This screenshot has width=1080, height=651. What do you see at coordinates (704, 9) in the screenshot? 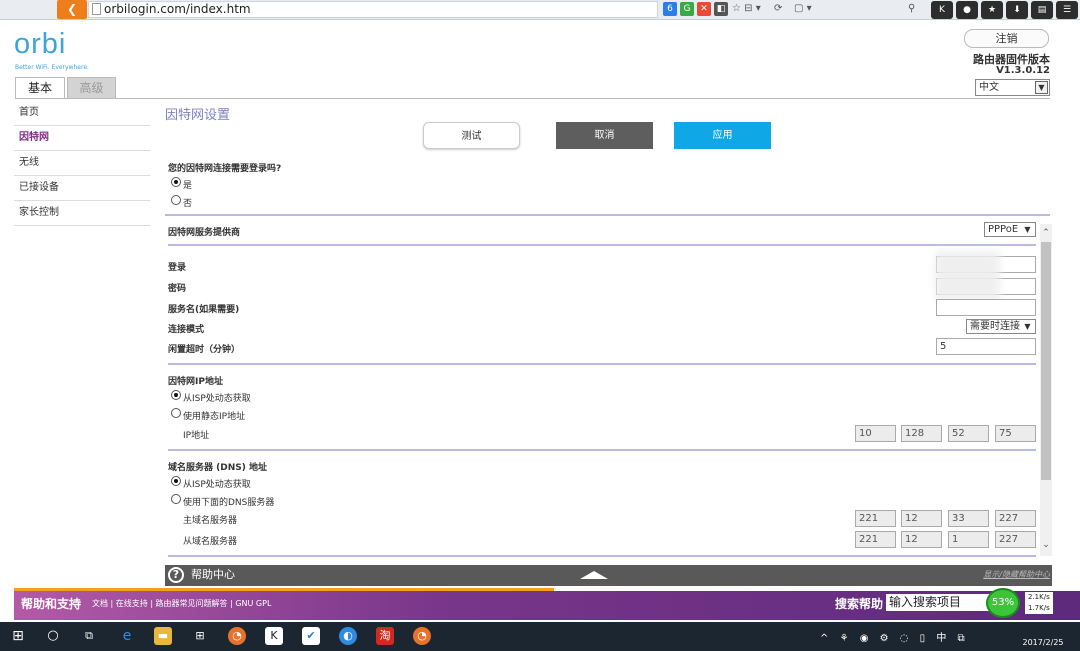
I see `extension-icon: ✕` at bounding box center [704, 9].